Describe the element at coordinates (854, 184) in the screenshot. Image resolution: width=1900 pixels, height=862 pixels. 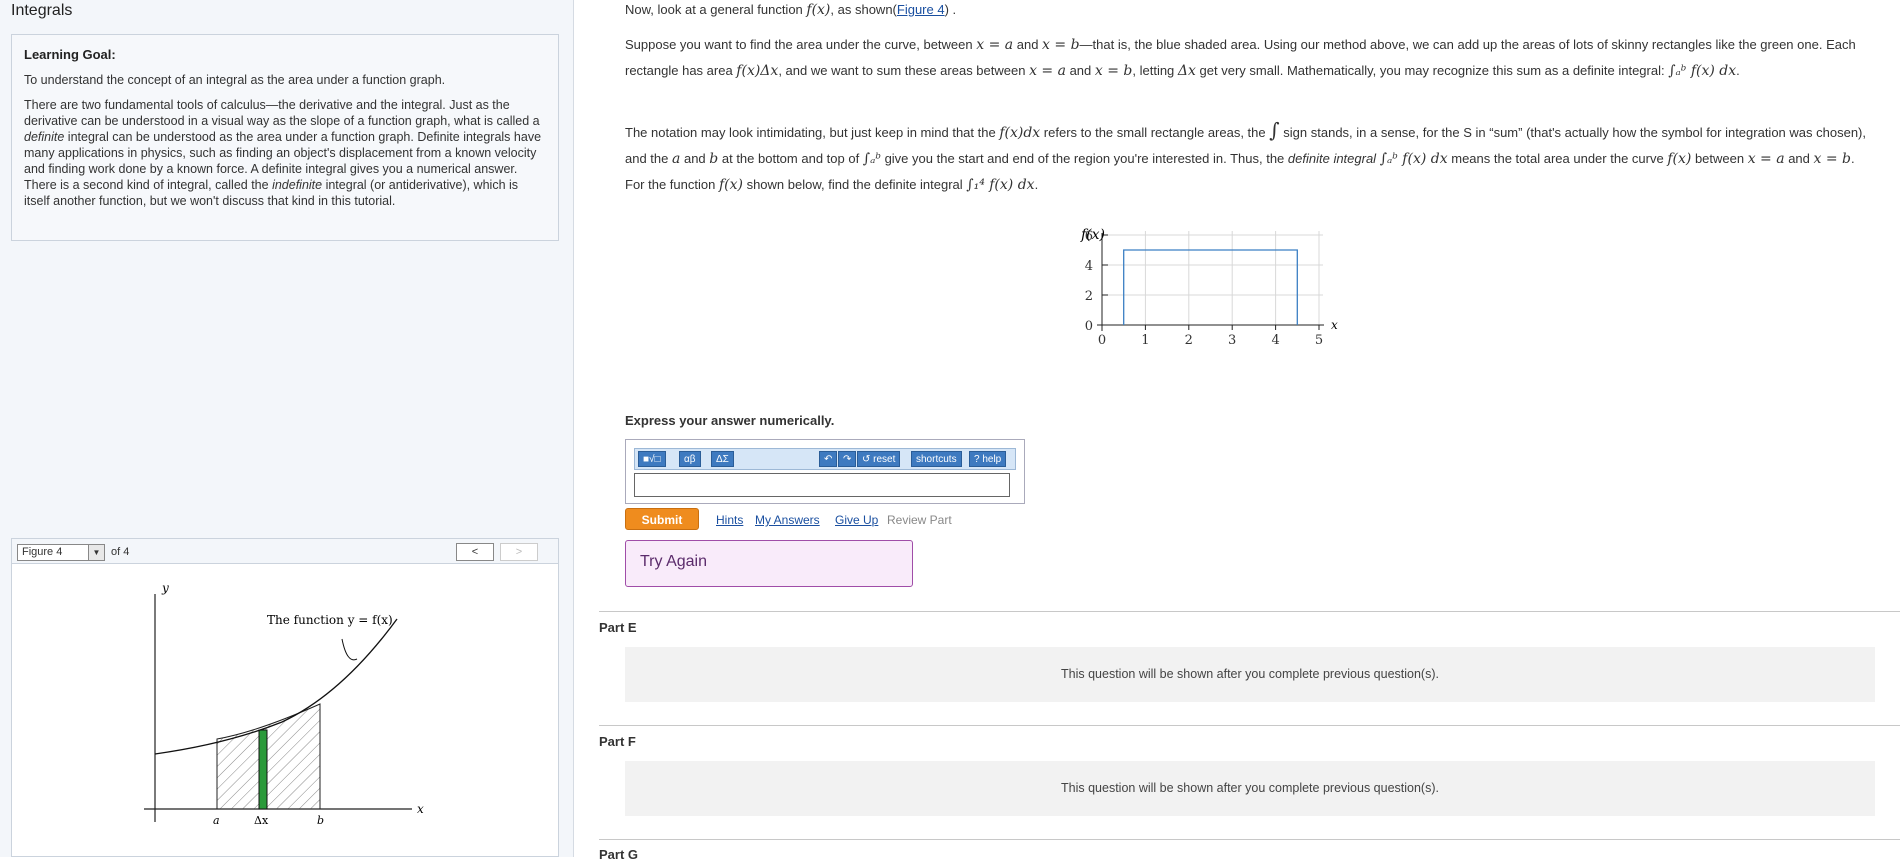
I see `text: shown below, find the definite integral` at that location.